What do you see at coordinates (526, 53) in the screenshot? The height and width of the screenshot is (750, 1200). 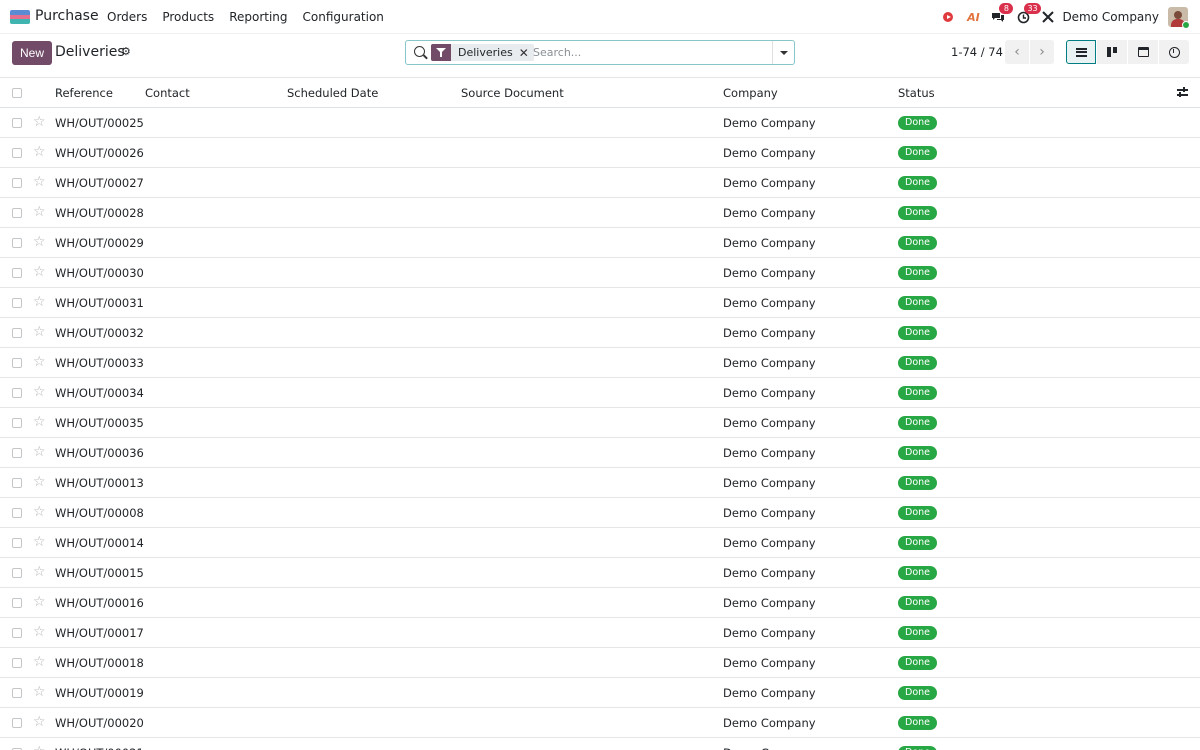 I see `facet-remove-icon: ✕` at bounding box center [526, 53].